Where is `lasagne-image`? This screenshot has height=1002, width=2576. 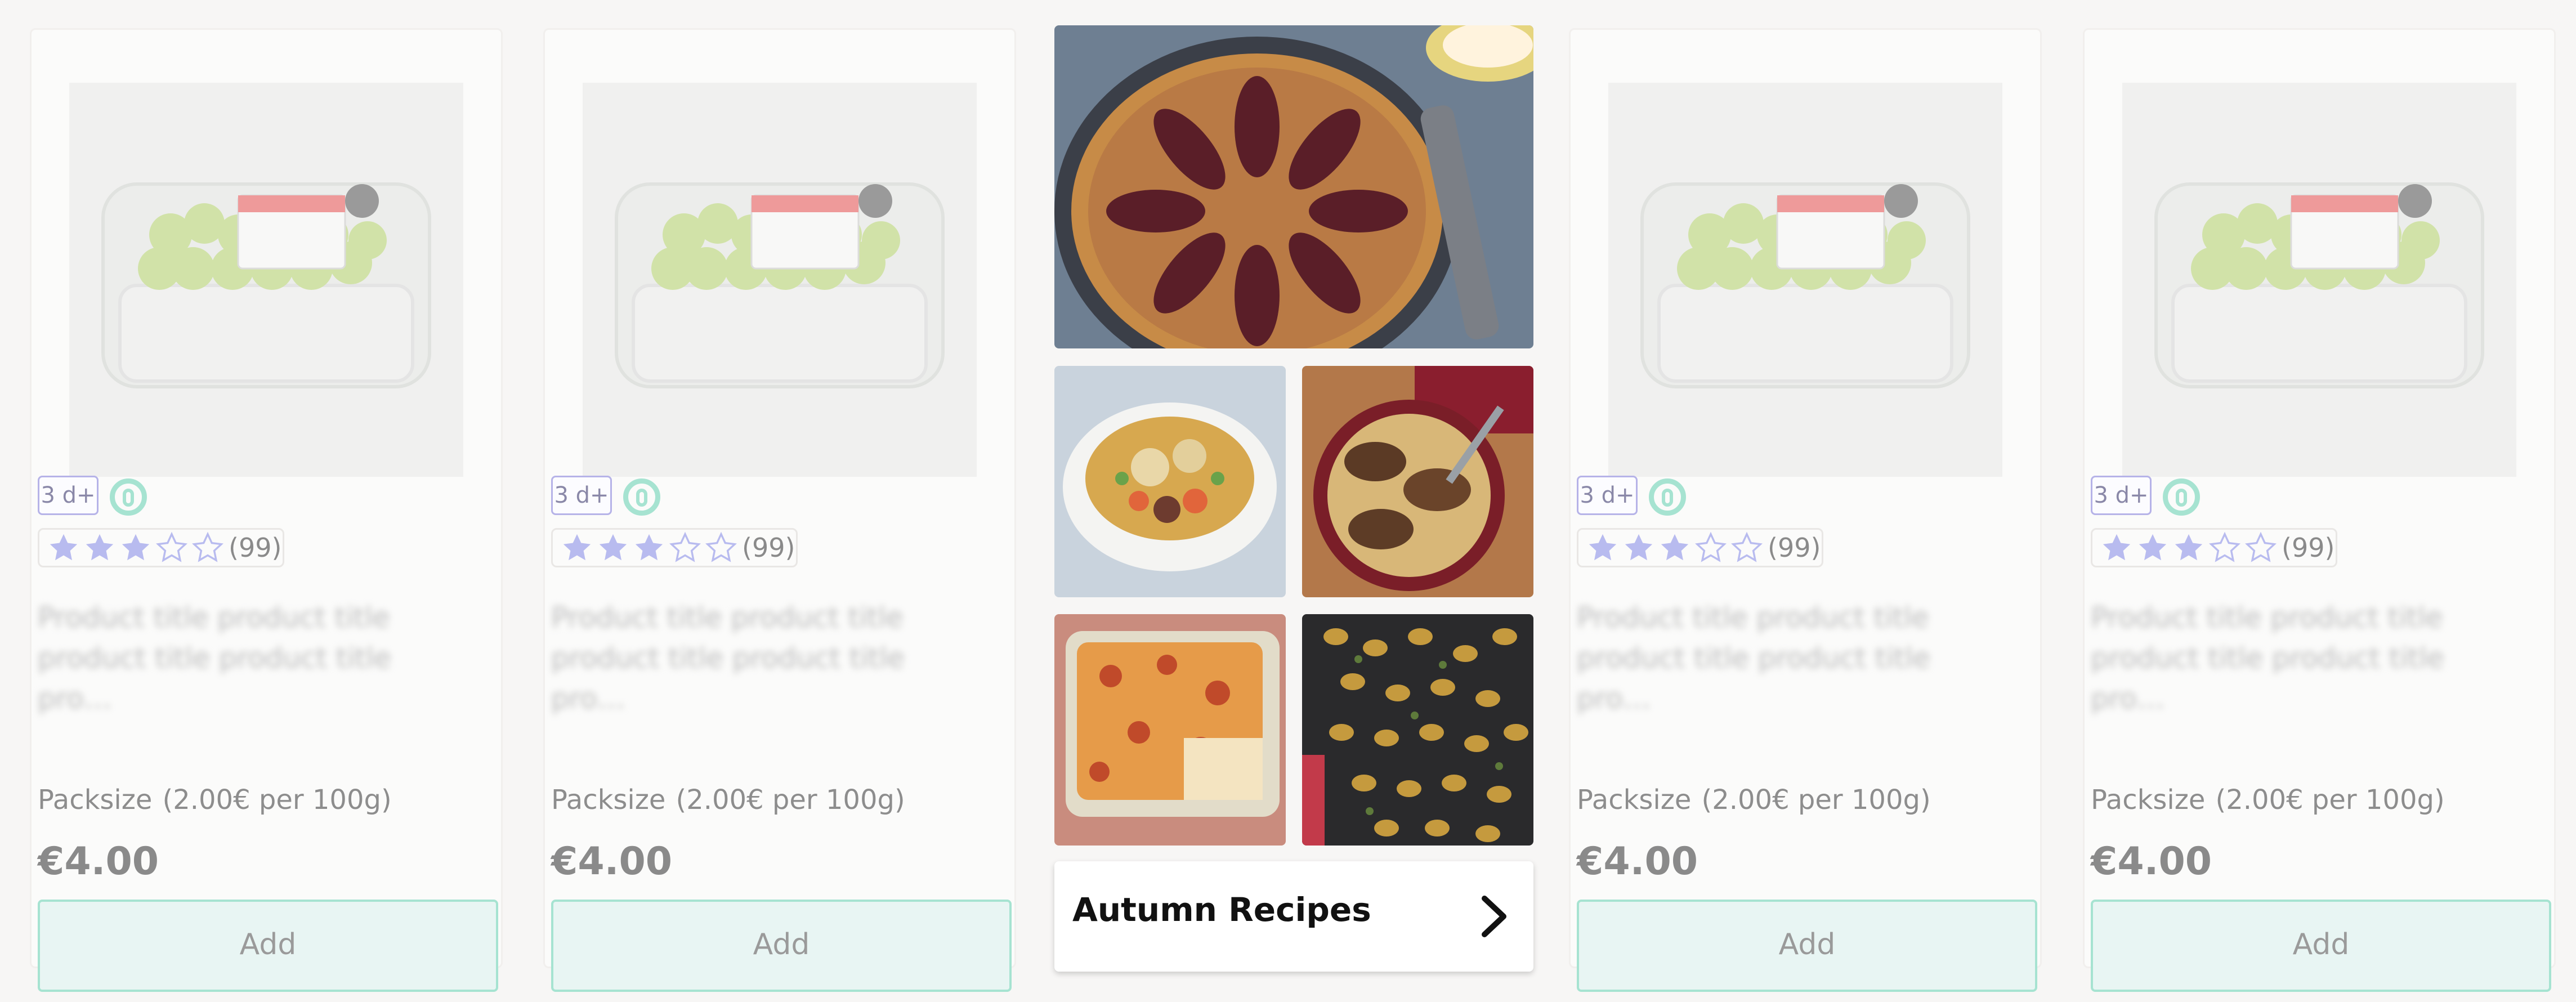 lasagne-image is located at coordinates (1170, 730).